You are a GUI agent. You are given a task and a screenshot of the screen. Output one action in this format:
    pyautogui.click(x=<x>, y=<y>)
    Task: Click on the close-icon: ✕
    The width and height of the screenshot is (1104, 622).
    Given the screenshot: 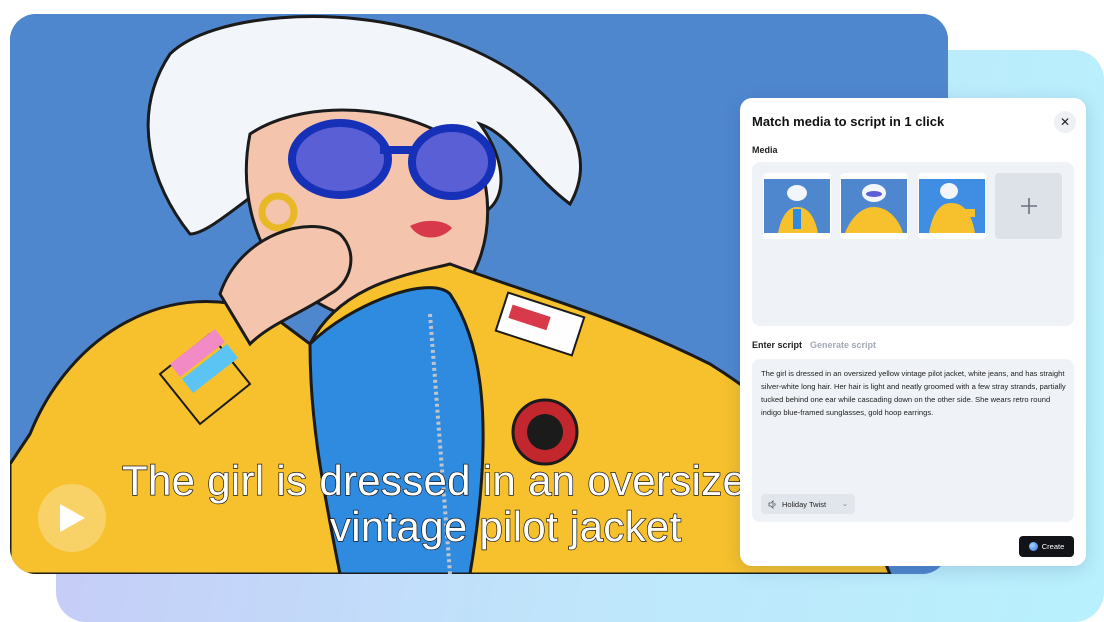 What is the action you would take?
    pyautogui.click(x=1065, y=122)
    